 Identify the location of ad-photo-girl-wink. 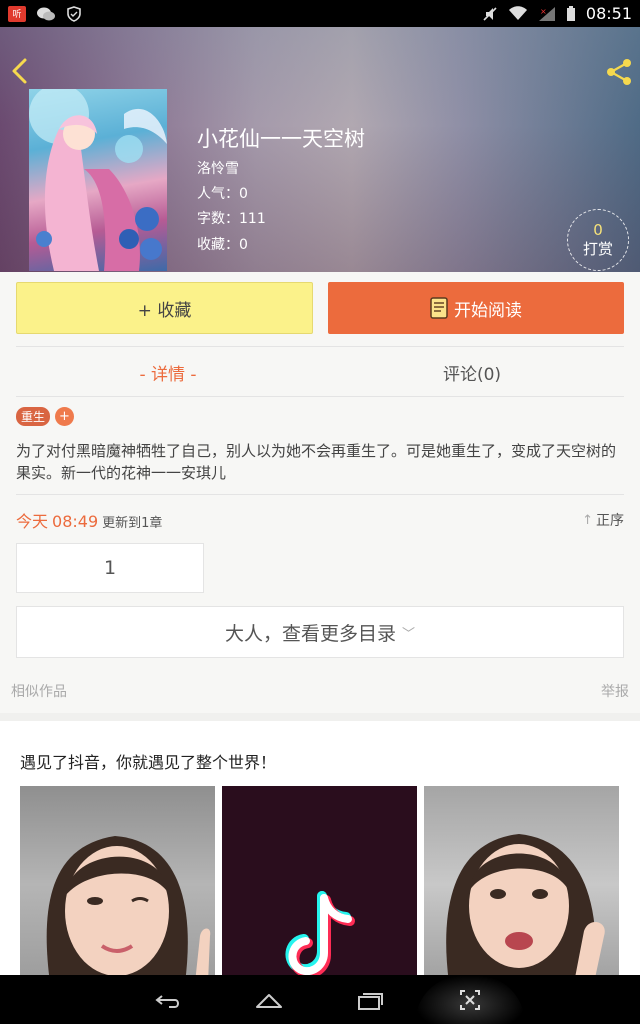
(128, 909).